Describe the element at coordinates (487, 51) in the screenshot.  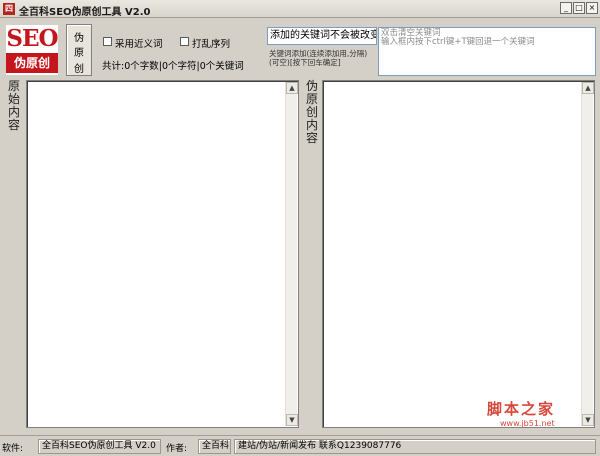
I see `keyword-list-area: 双击清空关键词 输入框内按下ctrl键+T键回退一个关键词` at that location.